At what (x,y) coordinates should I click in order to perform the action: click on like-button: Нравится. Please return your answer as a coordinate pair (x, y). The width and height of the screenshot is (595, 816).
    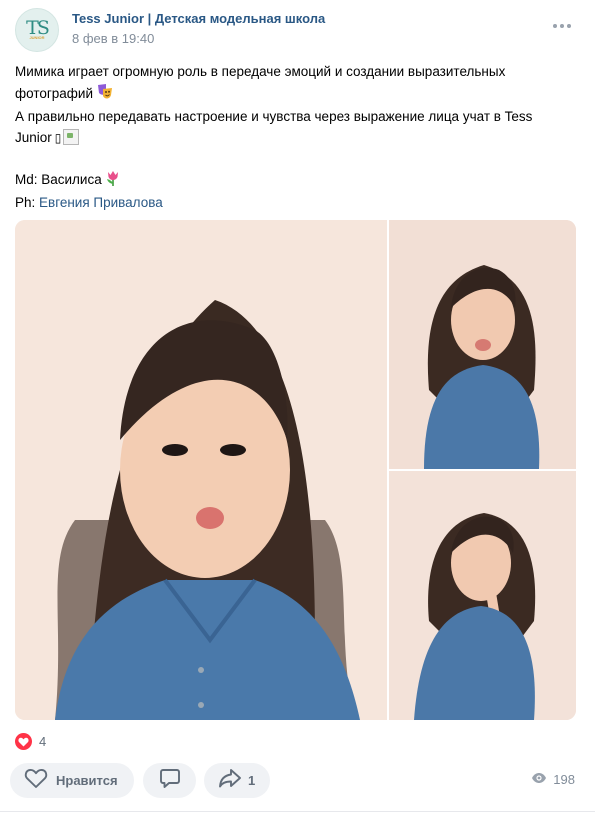
    Looking at the image, I should click on (72, 780).